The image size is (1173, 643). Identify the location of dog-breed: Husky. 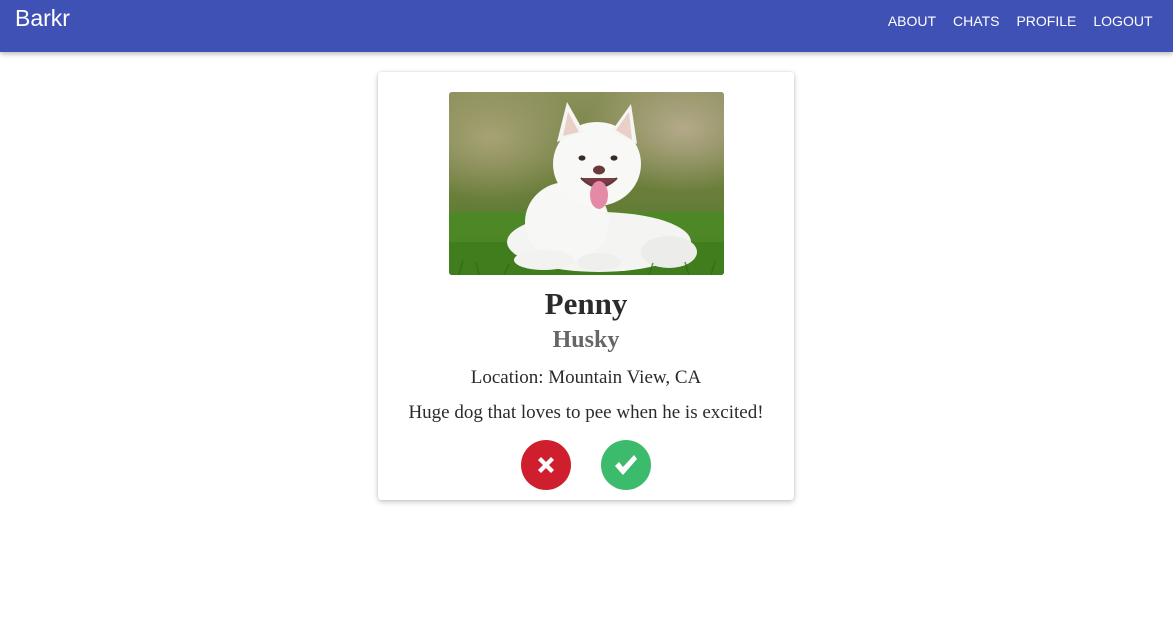
(586, 340).